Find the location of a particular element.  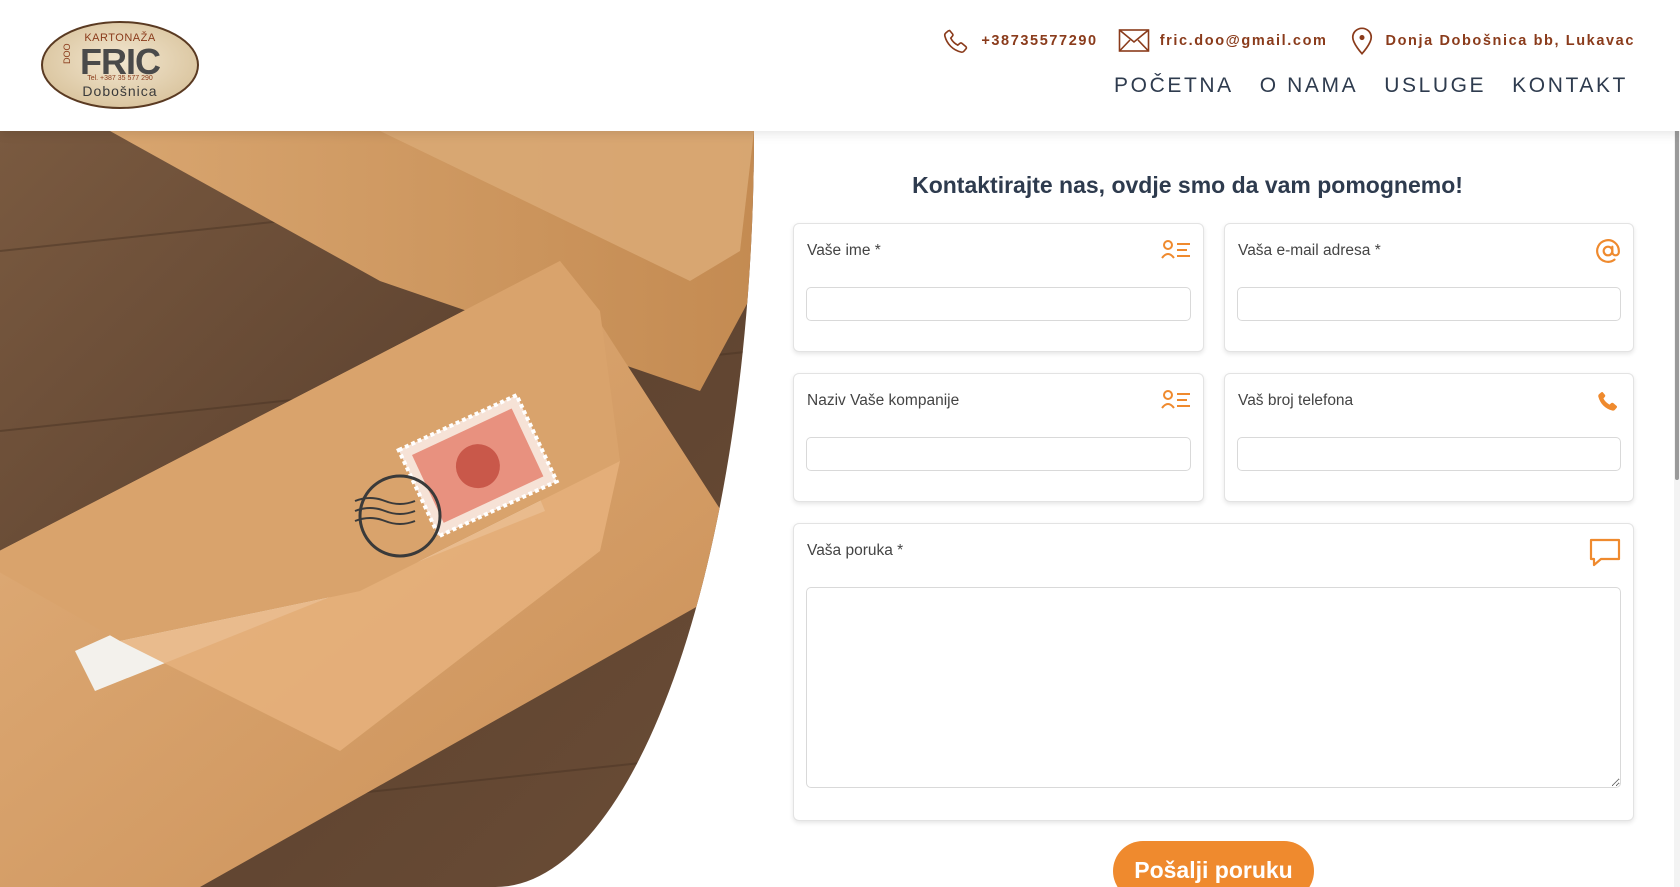

company-field-card: Naziv Vaše kompanije is located at coordinates (998, 437).